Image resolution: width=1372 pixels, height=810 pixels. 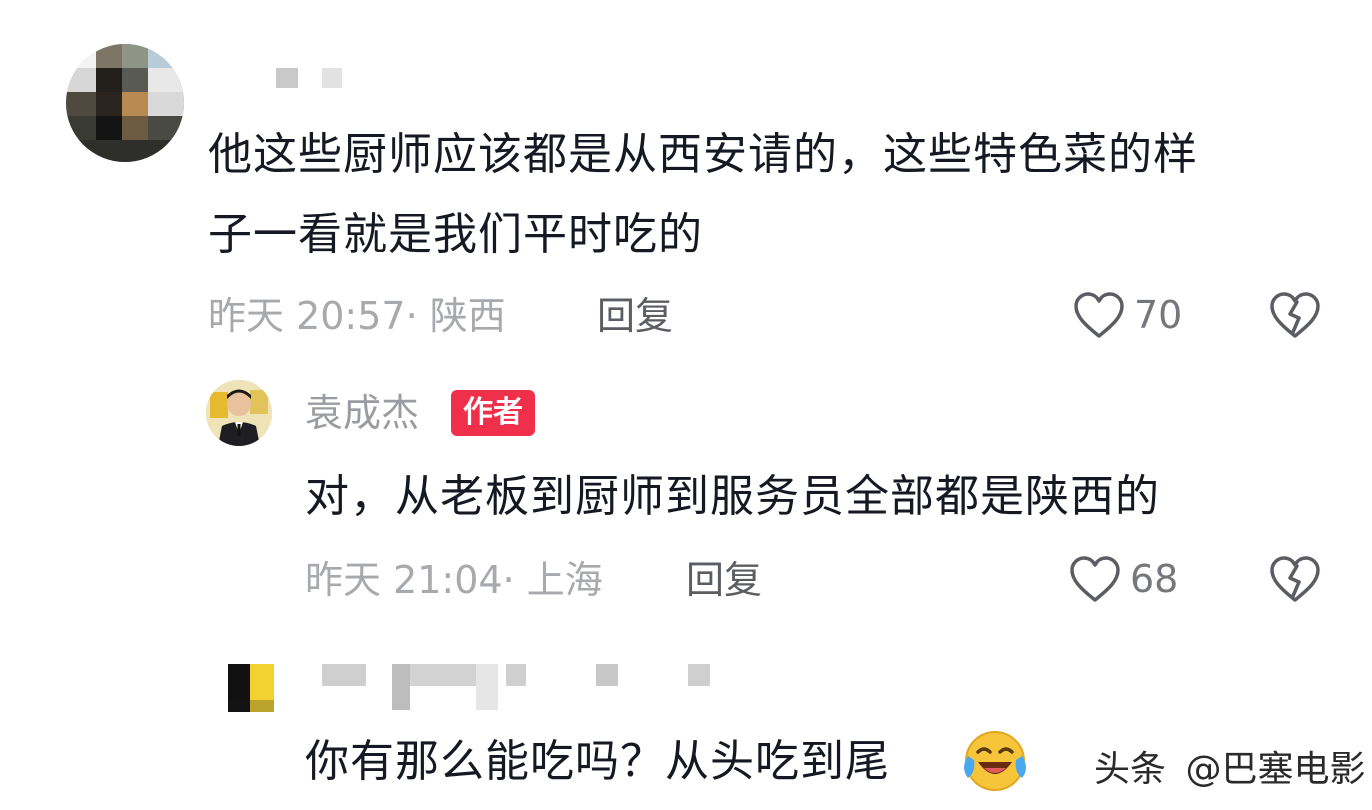 What do you see at coordinates (1130, 769) in the screenshot?
I see `watermark-brand: 头条` at bounding box center [1130, 769].